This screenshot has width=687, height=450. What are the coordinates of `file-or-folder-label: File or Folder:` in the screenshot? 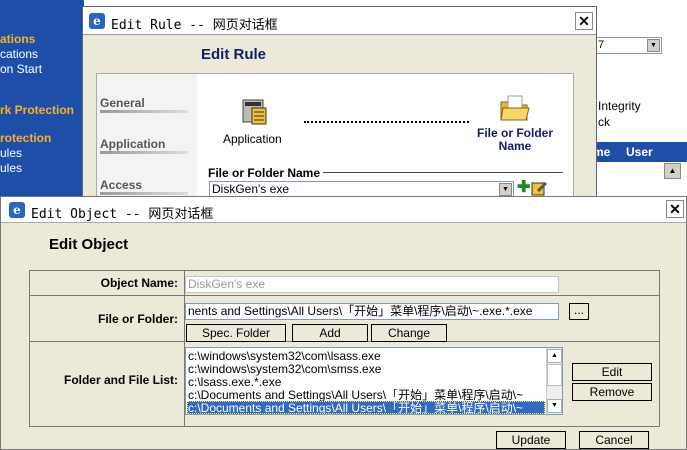 It's located at (137, 319).